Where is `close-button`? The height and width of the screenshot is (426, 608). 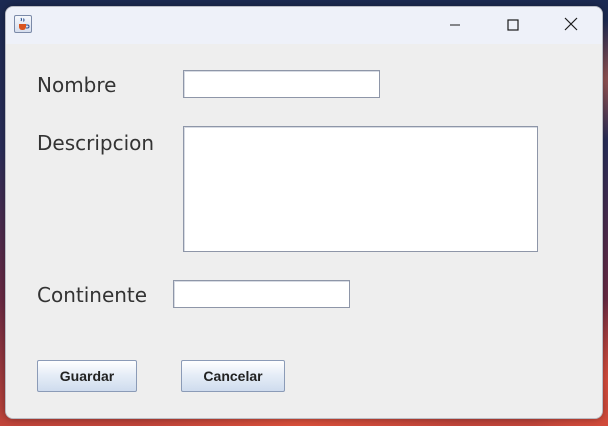
close-button is located at coordinates (571, 25).